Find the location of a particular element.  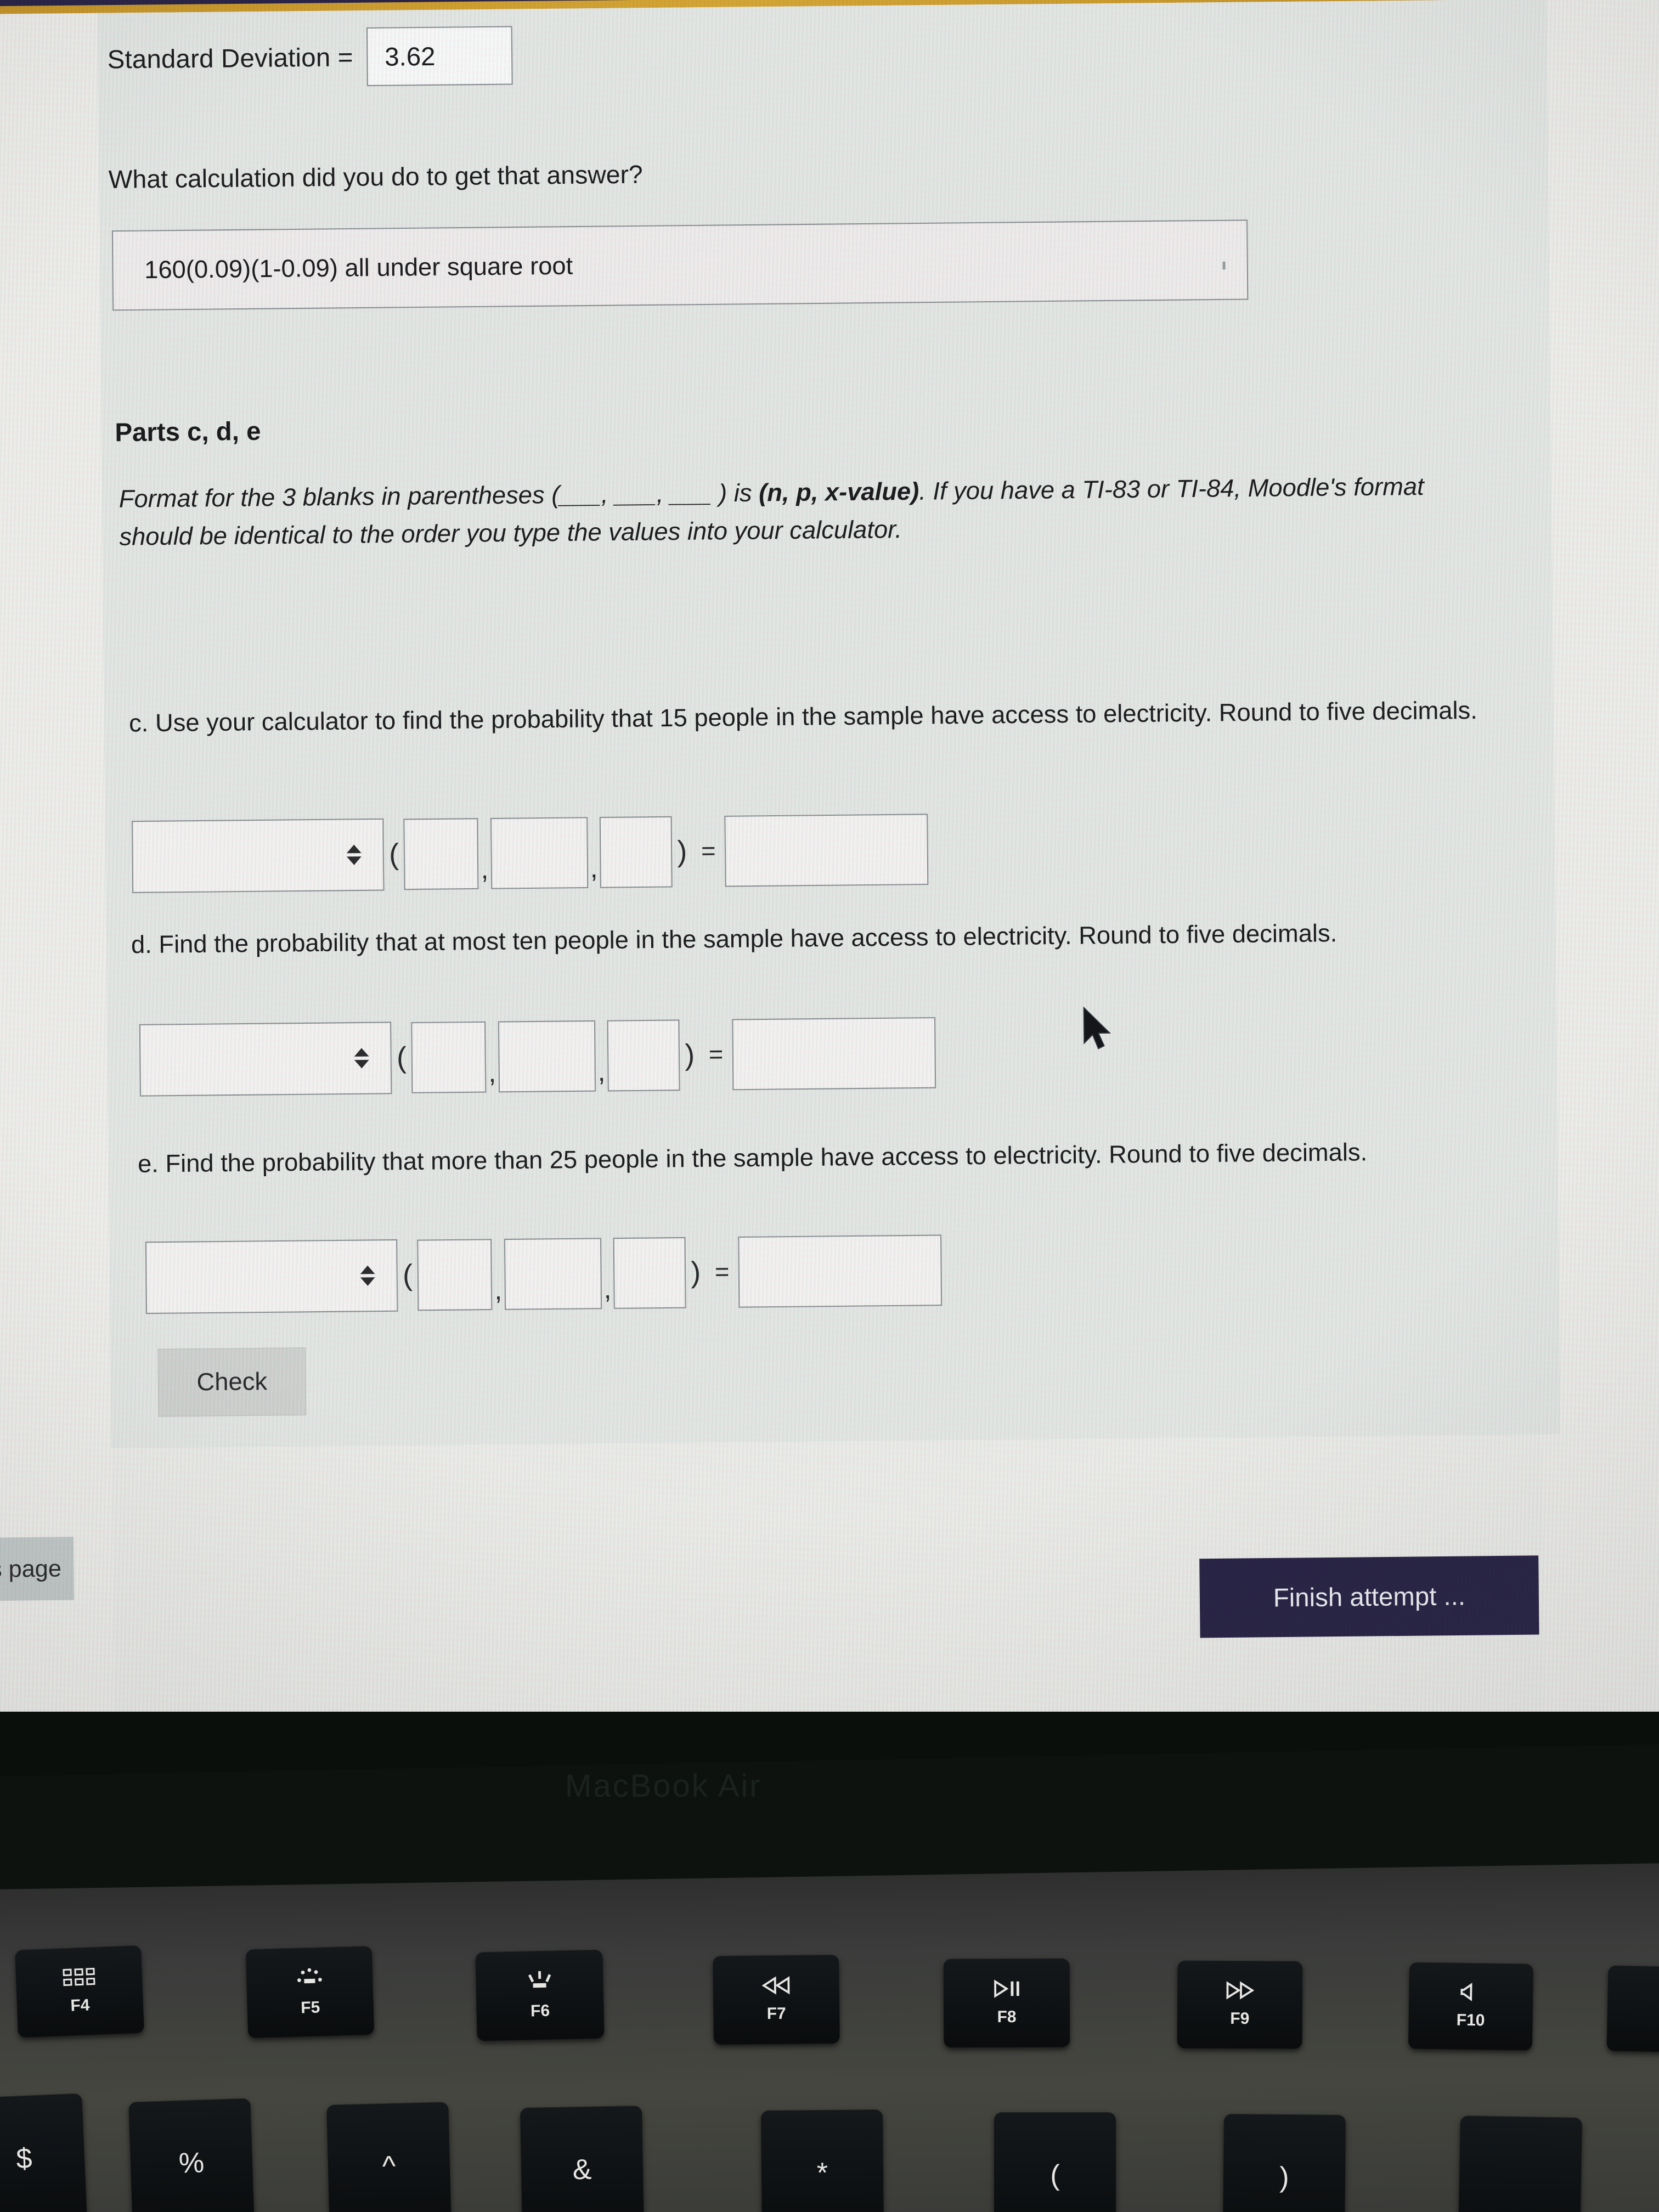

key-f7-label: F7 is located at coordinates (776, 2013).